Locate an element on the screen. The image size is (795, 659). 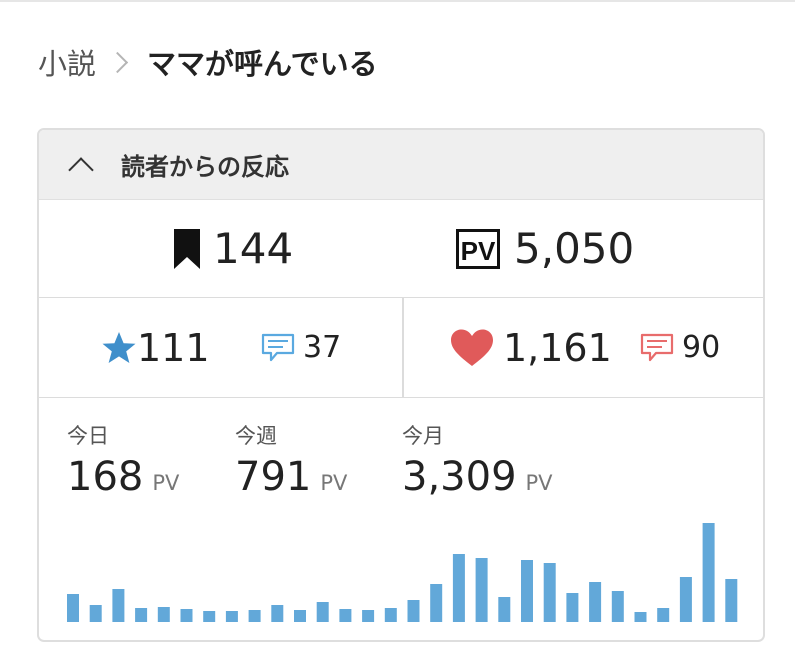
breadcrumb: 小説 ママが呼んでいる is located at coordinates (208, 62).